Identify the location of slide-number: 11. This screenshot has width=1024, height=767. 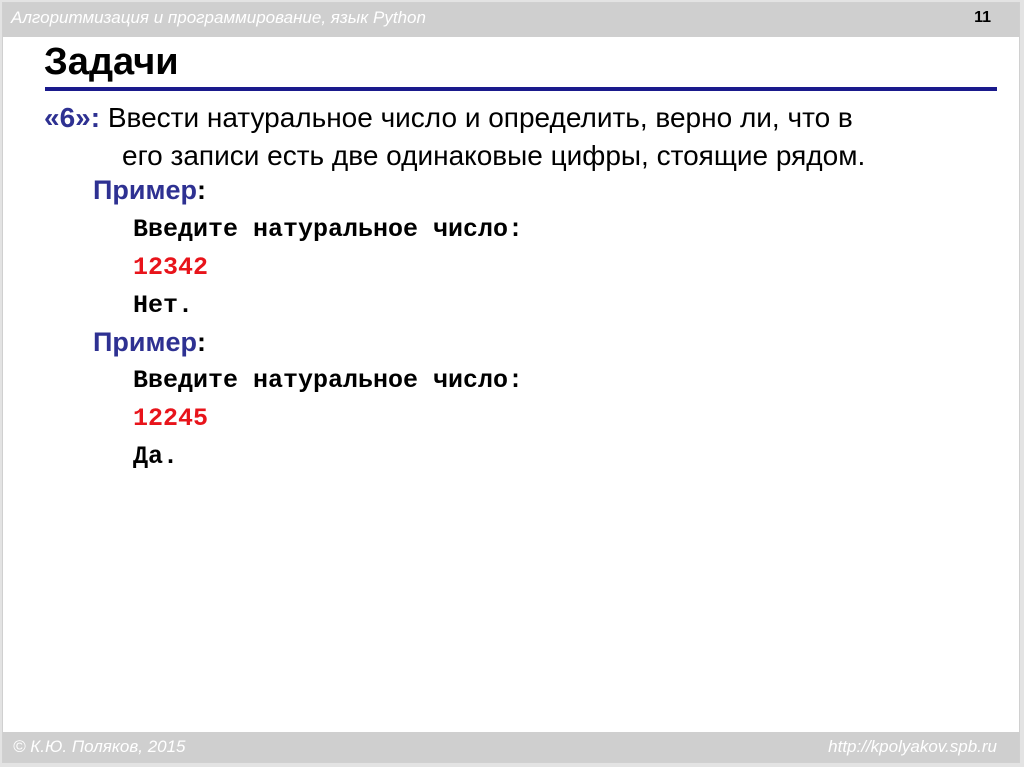
(982, 17).